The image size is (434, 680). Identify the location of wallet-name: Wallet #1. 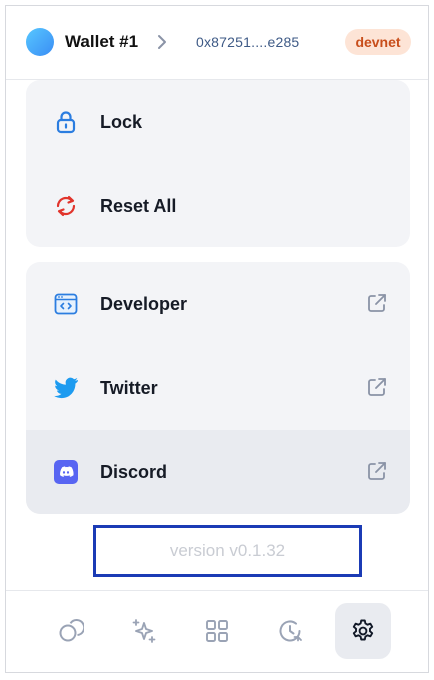
(101, 42).